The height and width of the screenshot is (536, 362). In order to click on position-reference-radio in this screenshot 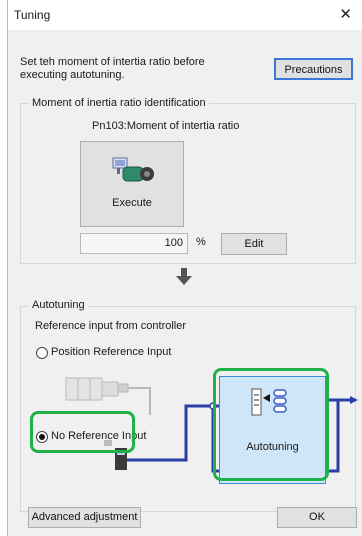, I will do `click(42, 353)`.